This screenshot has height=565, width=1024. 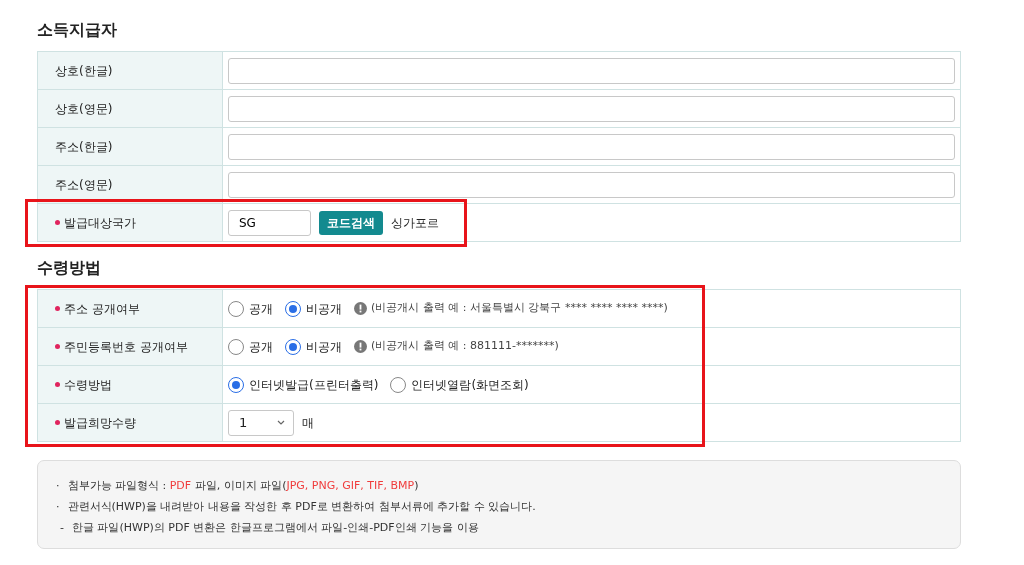 I want to click on field-label: 수령방법, so click(x=130, y=384).